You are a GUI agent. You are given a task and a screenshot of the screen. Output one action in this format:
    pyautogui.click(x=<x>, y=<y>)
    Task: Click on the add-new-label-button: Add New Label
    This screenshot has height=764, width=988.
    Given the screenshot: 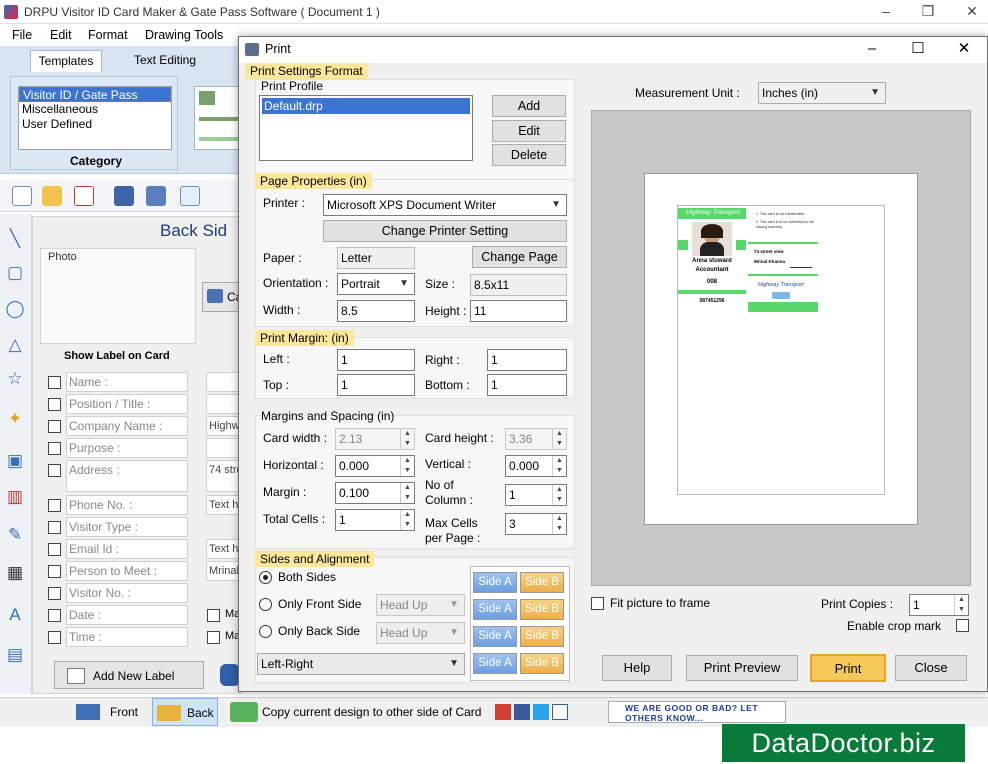 What is the action you would take?
    pyautogui.click(x=129, y=675)
    